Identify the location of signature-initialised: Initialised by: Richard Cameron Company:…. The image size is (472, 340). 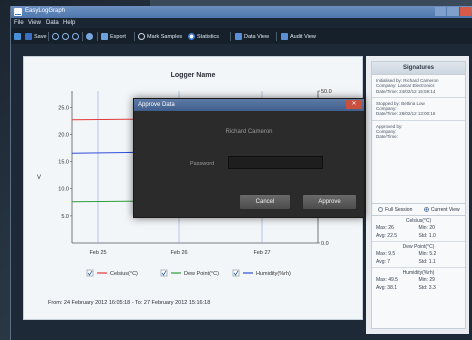
(418, 86).